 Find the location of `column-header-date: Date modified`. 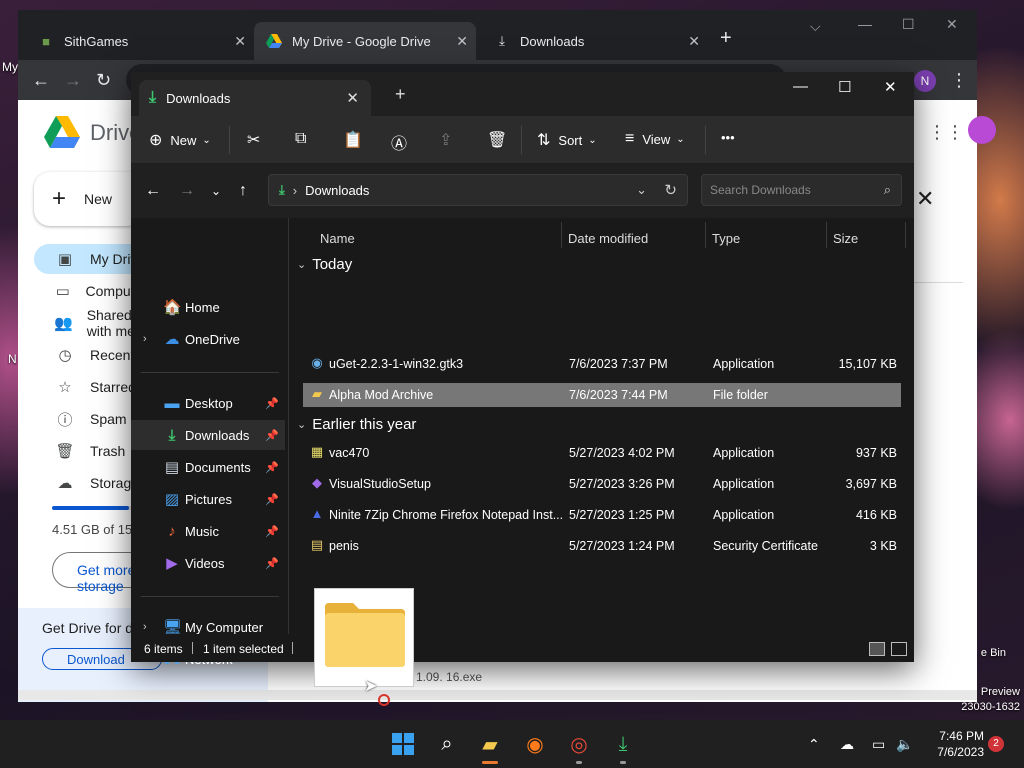

column-header-date: Date modified is located at coordinates (608, 238).